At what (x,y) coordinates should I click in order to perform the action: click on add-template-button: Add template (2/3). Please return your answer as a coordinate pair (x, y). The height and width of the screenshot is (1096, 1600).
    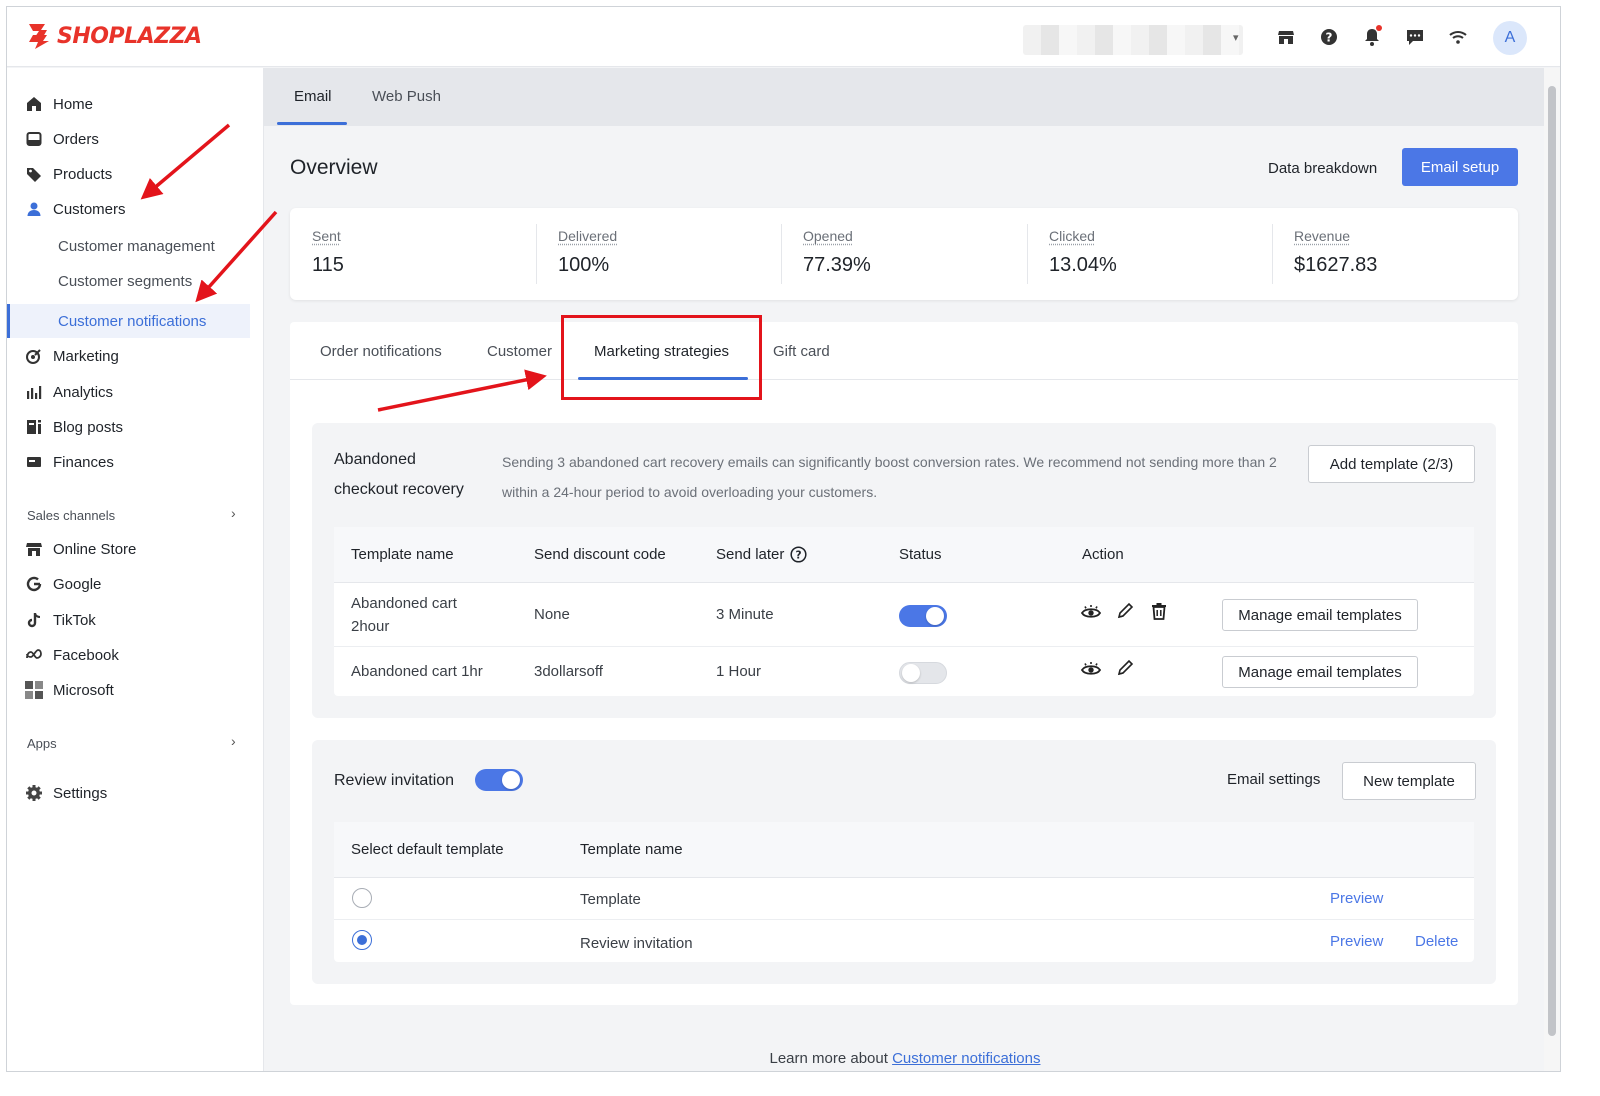
    Looking at the image, I should click on (1391, 464).